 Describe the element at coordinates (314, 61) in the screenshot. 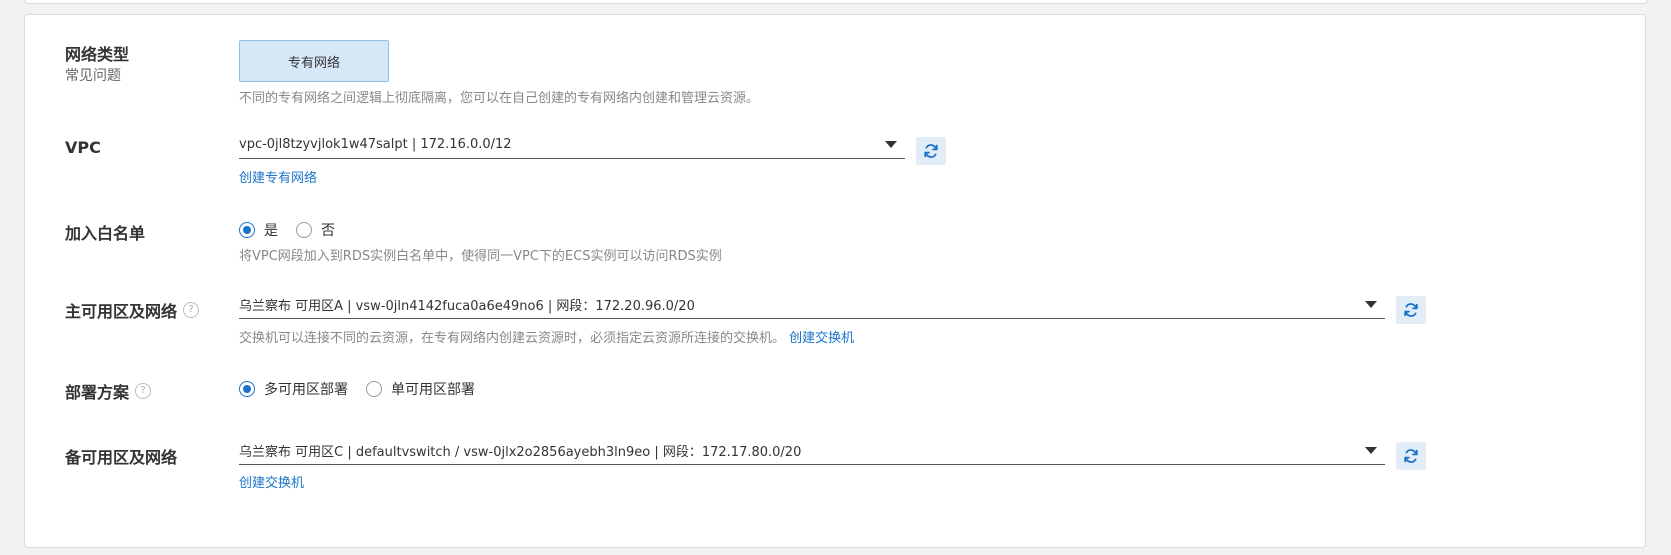

I see `vpc-network-type-button: 专有网络` at that location.